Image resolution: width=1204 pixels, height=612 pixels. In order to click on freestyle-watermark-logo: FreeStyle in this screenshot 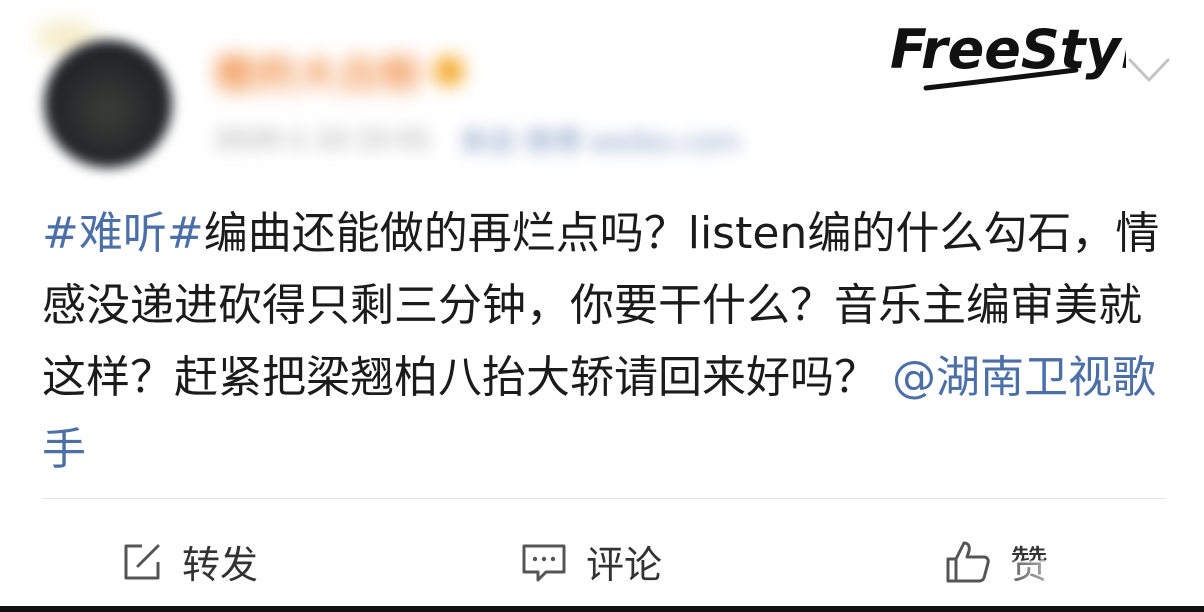, I will do `click(1008, 54)`.